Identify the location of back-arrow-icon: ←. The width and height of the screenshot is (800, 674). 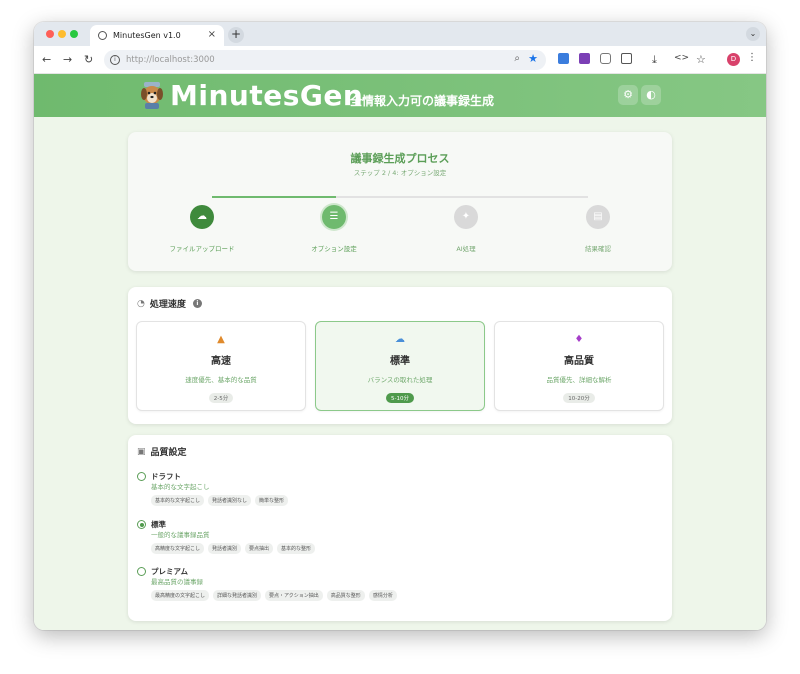
(46, 59).